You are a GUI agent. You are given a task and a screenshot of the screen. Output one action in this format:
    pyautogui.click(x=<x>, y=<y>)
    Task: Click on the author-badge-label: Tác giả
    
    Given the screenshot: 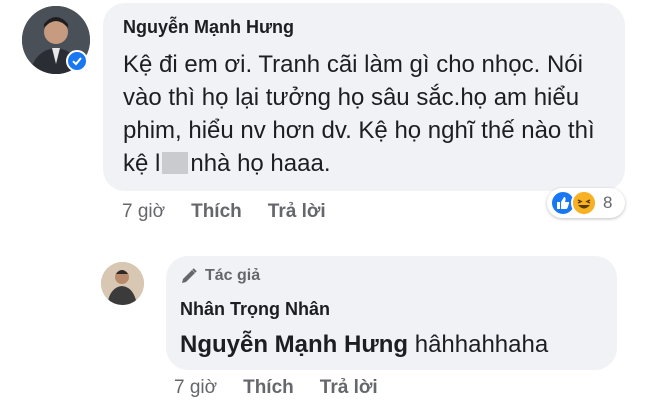 What is the action you would take?
    pyautogui.click(x=233, y=275)
    